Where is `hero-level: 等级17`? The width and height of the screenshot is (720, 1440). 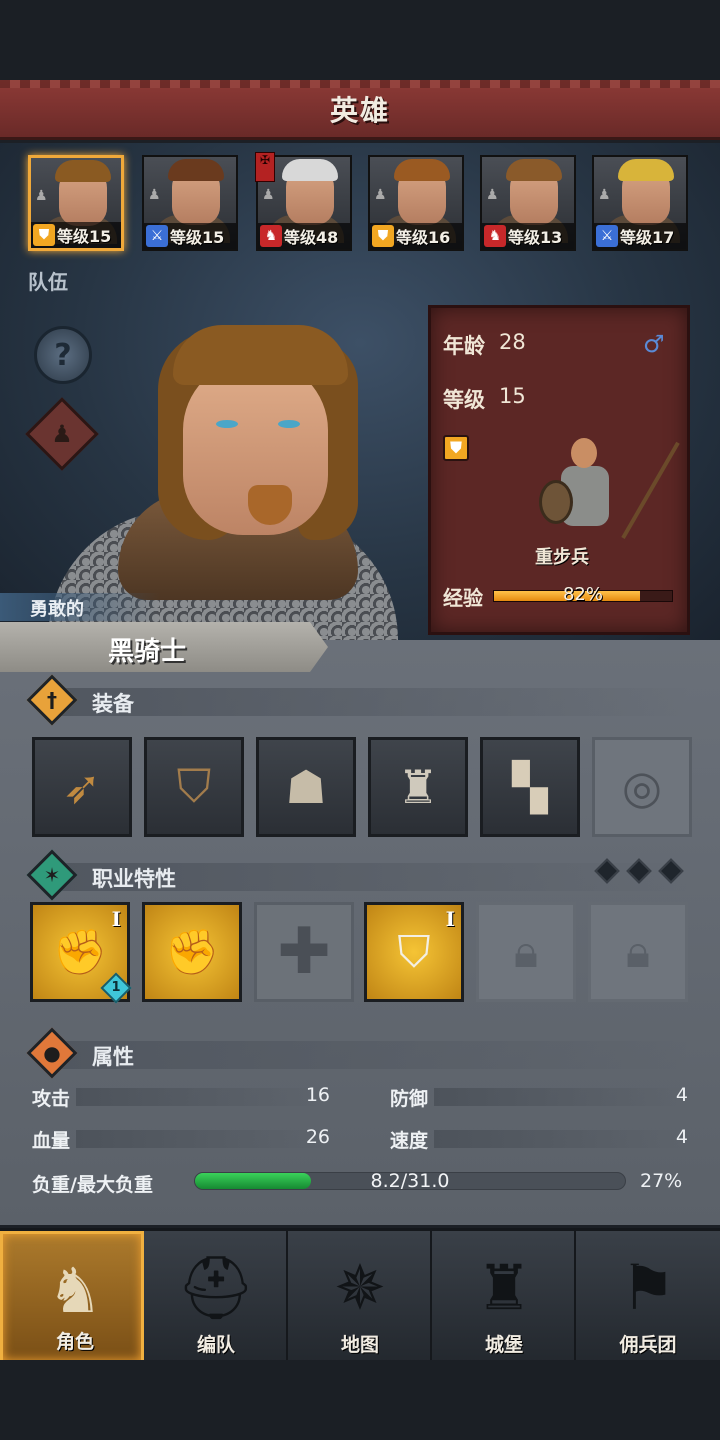 hero-level: 等级17 is located at coordinates (647, 237).